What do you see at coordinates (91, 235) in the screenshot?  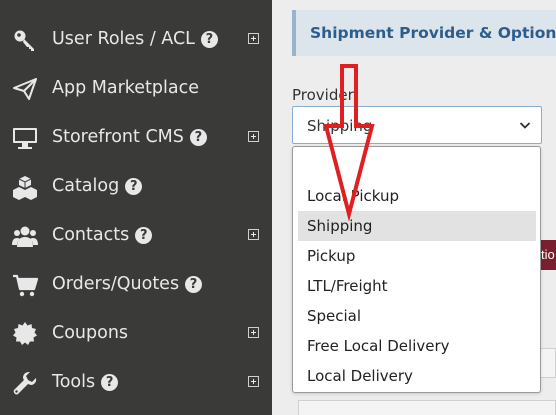 I see `sidebar-item-label: Contacts` at bounding box center [91, 235].